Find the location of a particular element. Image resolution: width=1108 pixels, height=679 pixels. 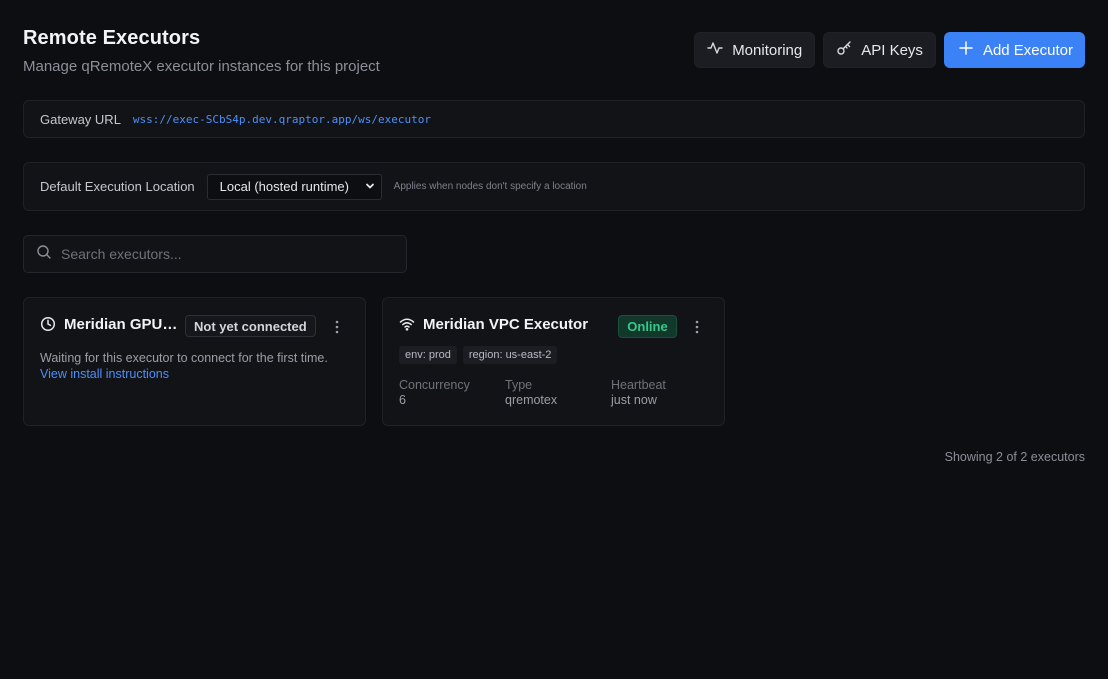

key-icon is located at coordinates (844, 50).